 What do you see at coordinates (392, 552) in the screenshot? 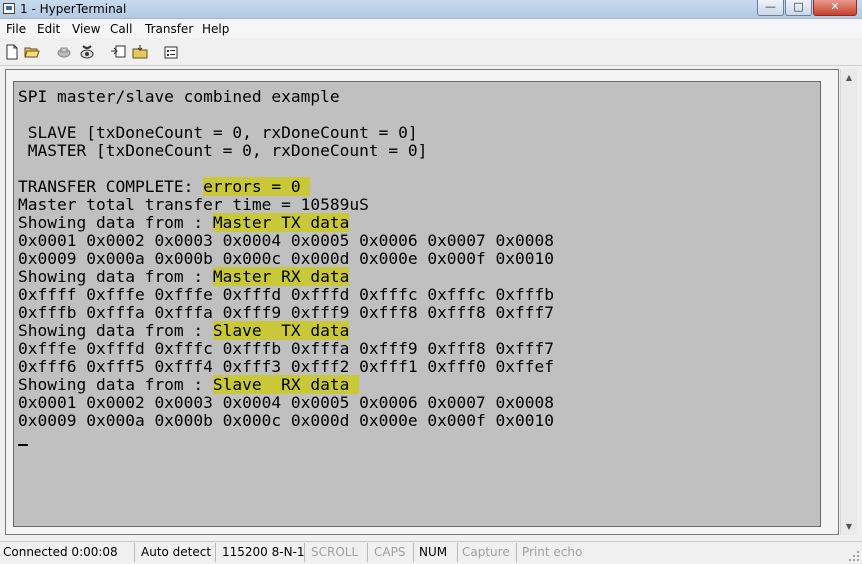
I see `status-caps: CAPS` at bounding box center [392, 552].